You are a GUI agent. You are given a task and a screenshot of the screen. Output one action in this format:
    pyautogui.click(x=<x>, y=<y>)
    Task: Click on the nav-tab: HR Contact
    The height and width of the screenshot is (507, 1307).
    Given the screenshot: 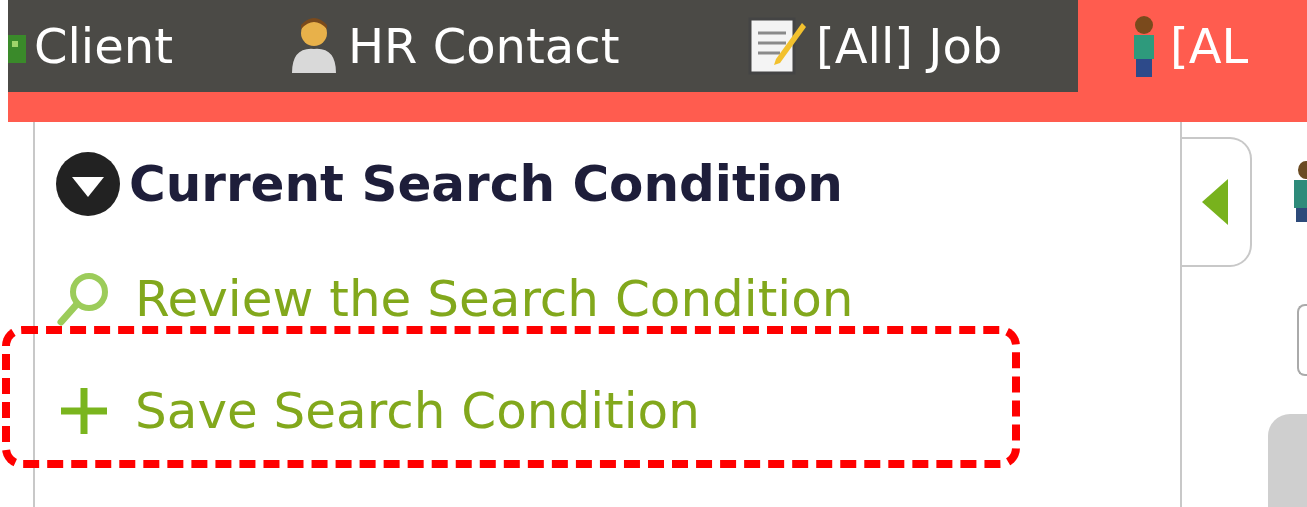 What is the action you would take?
    pyautogui.click(x=488, y=46)
    